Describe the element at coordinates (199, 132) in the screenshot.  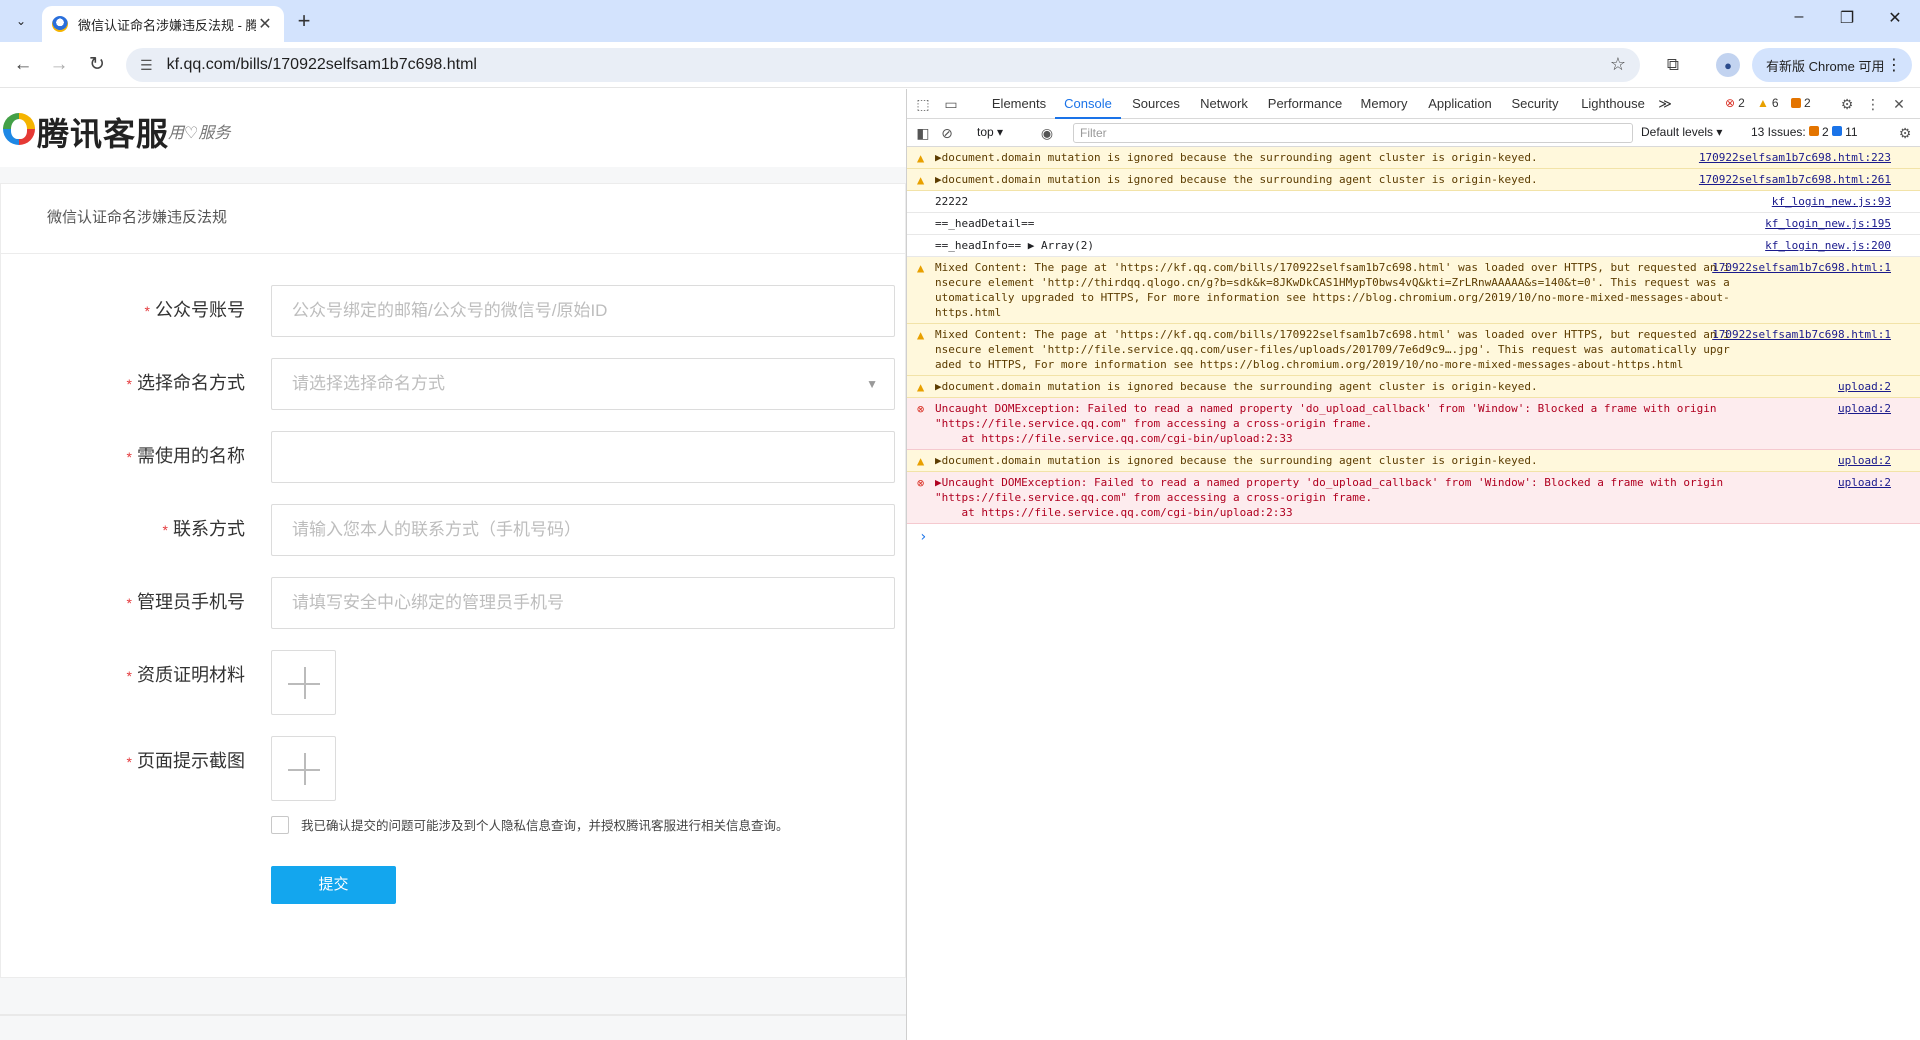
I see `logo-slogan: 用♡服务` at that location.